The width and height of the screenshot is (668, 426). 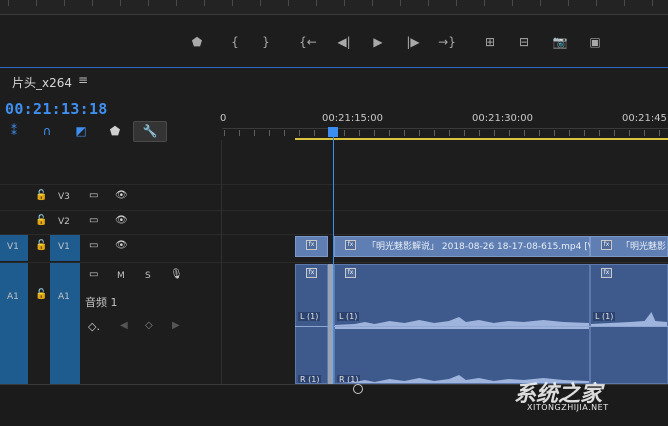 I want to click on audio-clip-next: fx L (1), so click(x=629, y=324).